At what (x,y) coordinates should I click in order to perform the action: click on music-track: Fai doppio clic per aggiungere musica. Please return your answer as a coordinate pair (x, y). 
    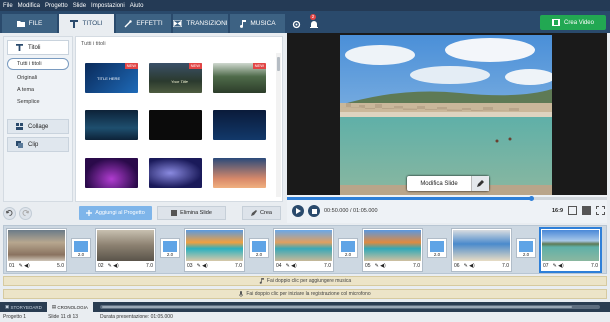
    Looking at the image, I should click on (305, 281).